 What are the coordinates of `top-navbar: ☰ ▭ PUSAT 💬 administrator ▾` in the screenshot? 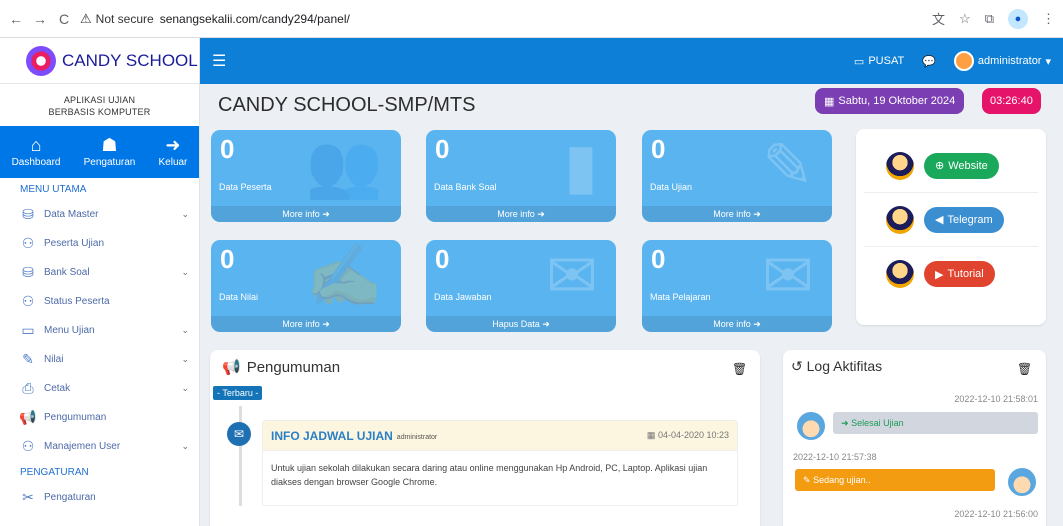 It's located at (631, 61).